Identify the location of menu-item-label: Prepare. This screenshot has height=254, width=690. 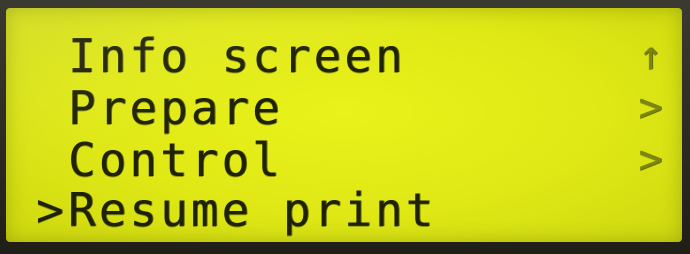
(175, 108).